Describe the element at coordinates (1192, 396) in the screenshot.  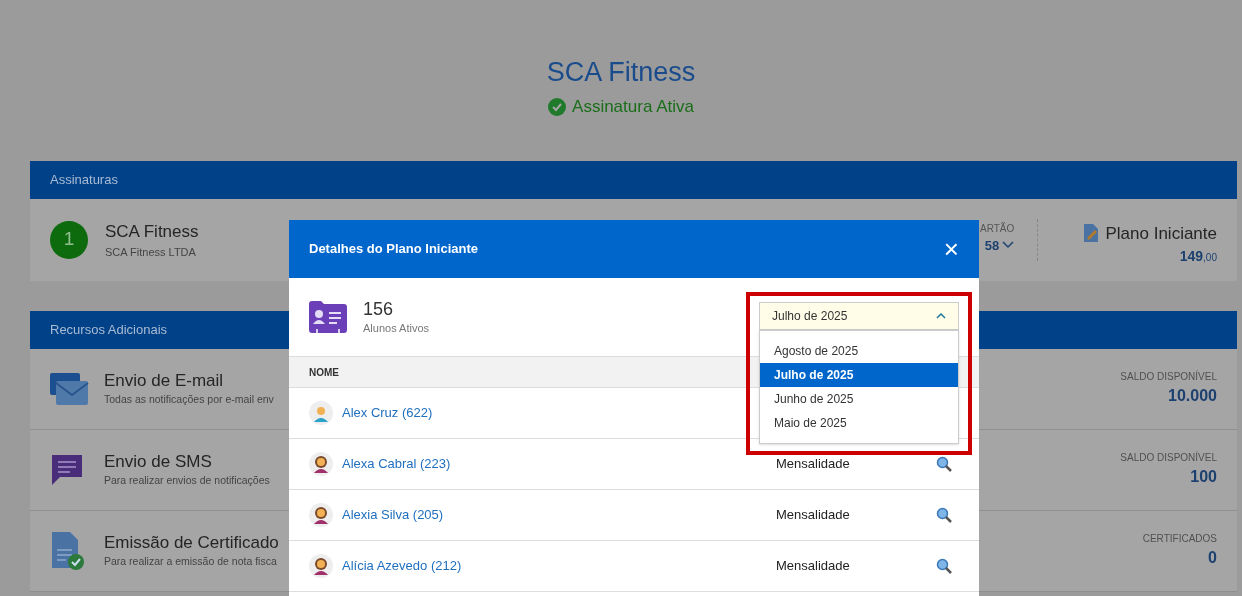
I see `balance-value: 10.000` at that location.